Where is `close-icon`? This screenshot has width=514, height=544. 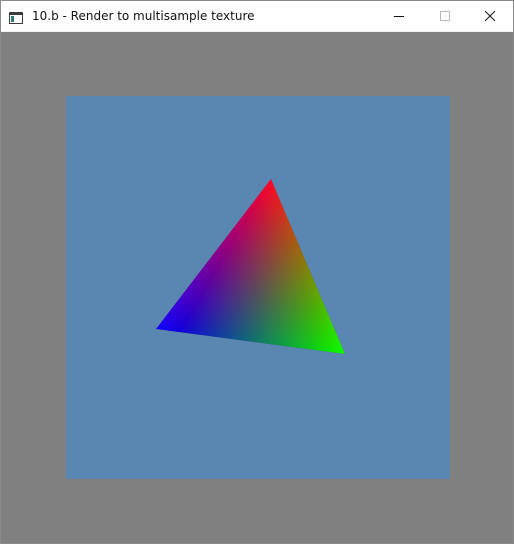 close-icon is located at coordinates (490, 16).